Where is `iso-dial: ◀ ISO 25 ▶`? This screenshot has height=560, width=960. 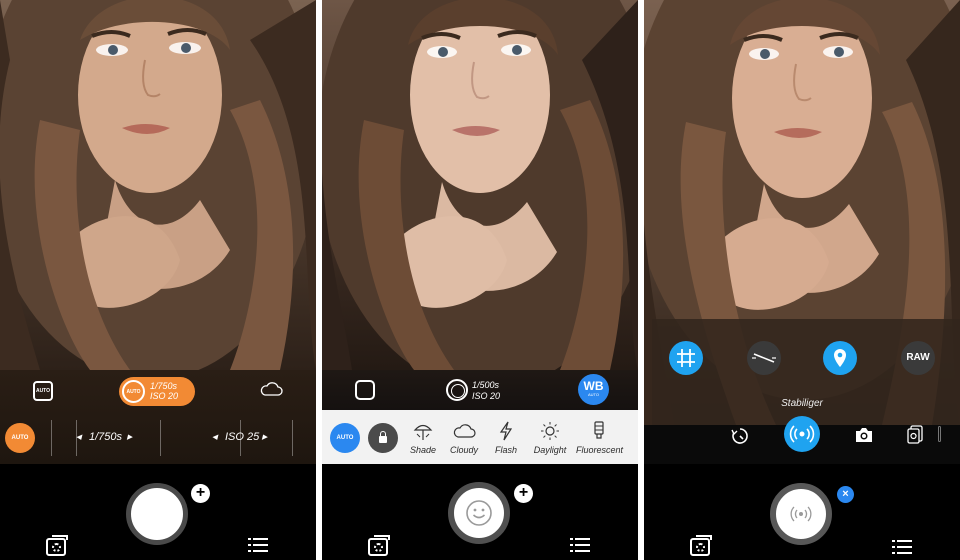 iso-dial: ◀ ISO 25 ▶ is located at coordinates (242, 438).